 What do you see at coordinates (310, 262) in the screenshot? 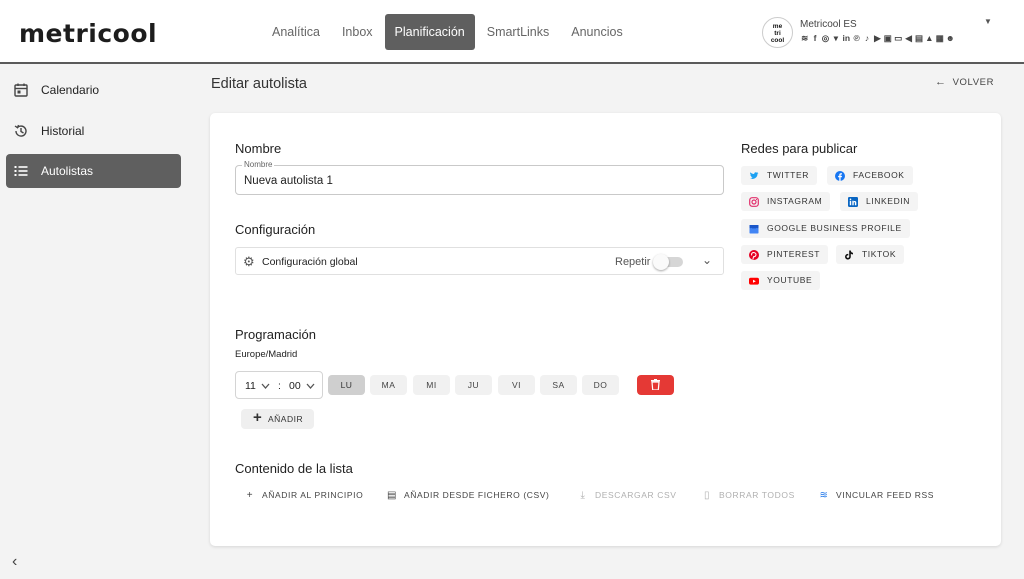
I see `config-label: Configuración global` at bounding box center [310, 262].